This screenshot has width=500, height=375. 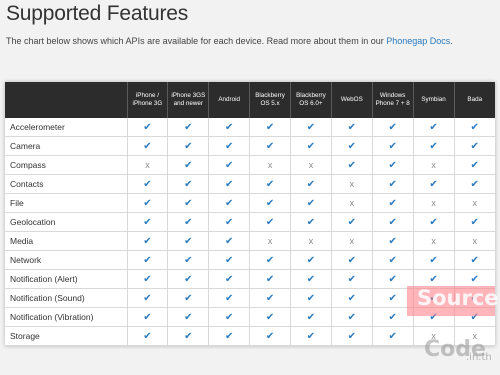 I want to click on table-row: Camera ✔ ✔ ✔ ✔ ✔ ✔ ✔ ✔ ✔, so click(x=250, y=146).